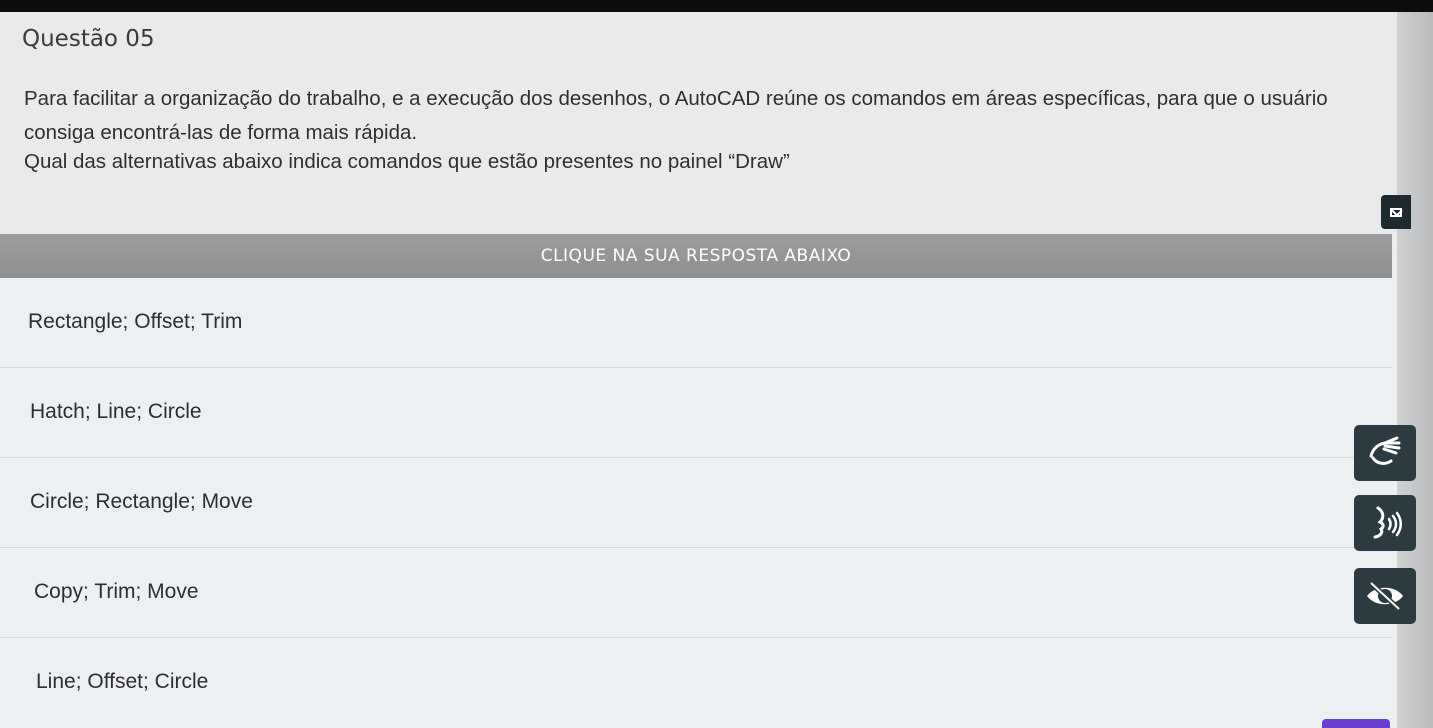 The width and height of the screenshot is (1433, 728). Describe the element at coordinates (696, 323) in the screenshot. I see `answer-option-1: Rectangle; Offset; Trim` at that location.